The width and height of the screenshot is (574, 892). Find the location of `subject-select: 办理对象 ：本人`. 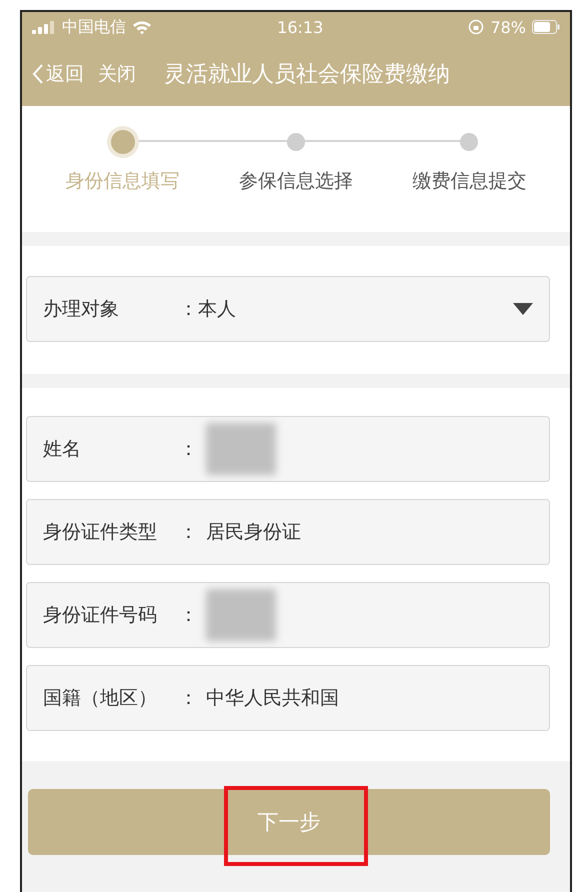

subject-select: 办理对象 ：本人 is located at coordinates (288, 309).